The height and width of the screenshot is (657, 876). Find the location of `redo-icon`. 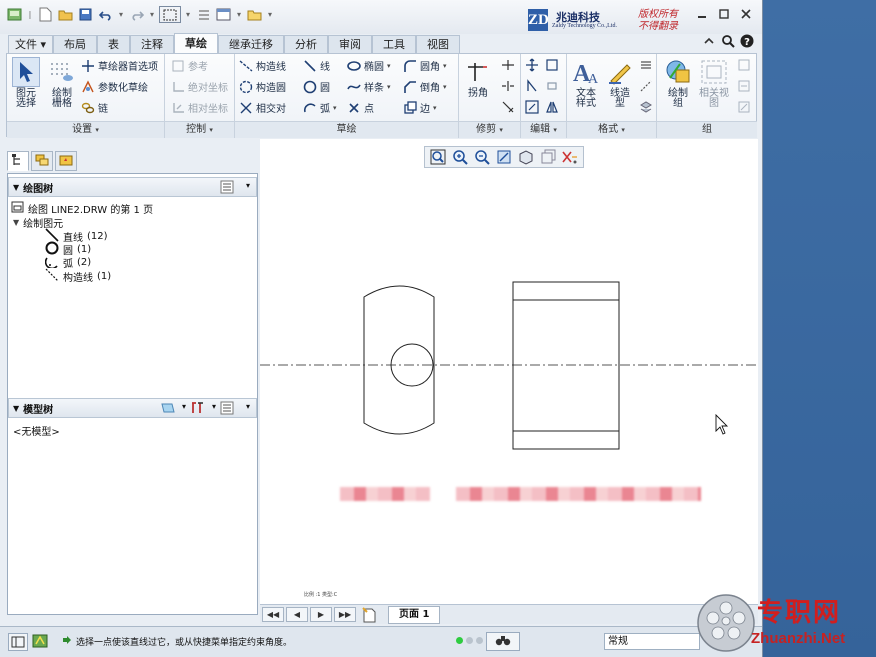

redo-icon is located at coordinates (136, 14).